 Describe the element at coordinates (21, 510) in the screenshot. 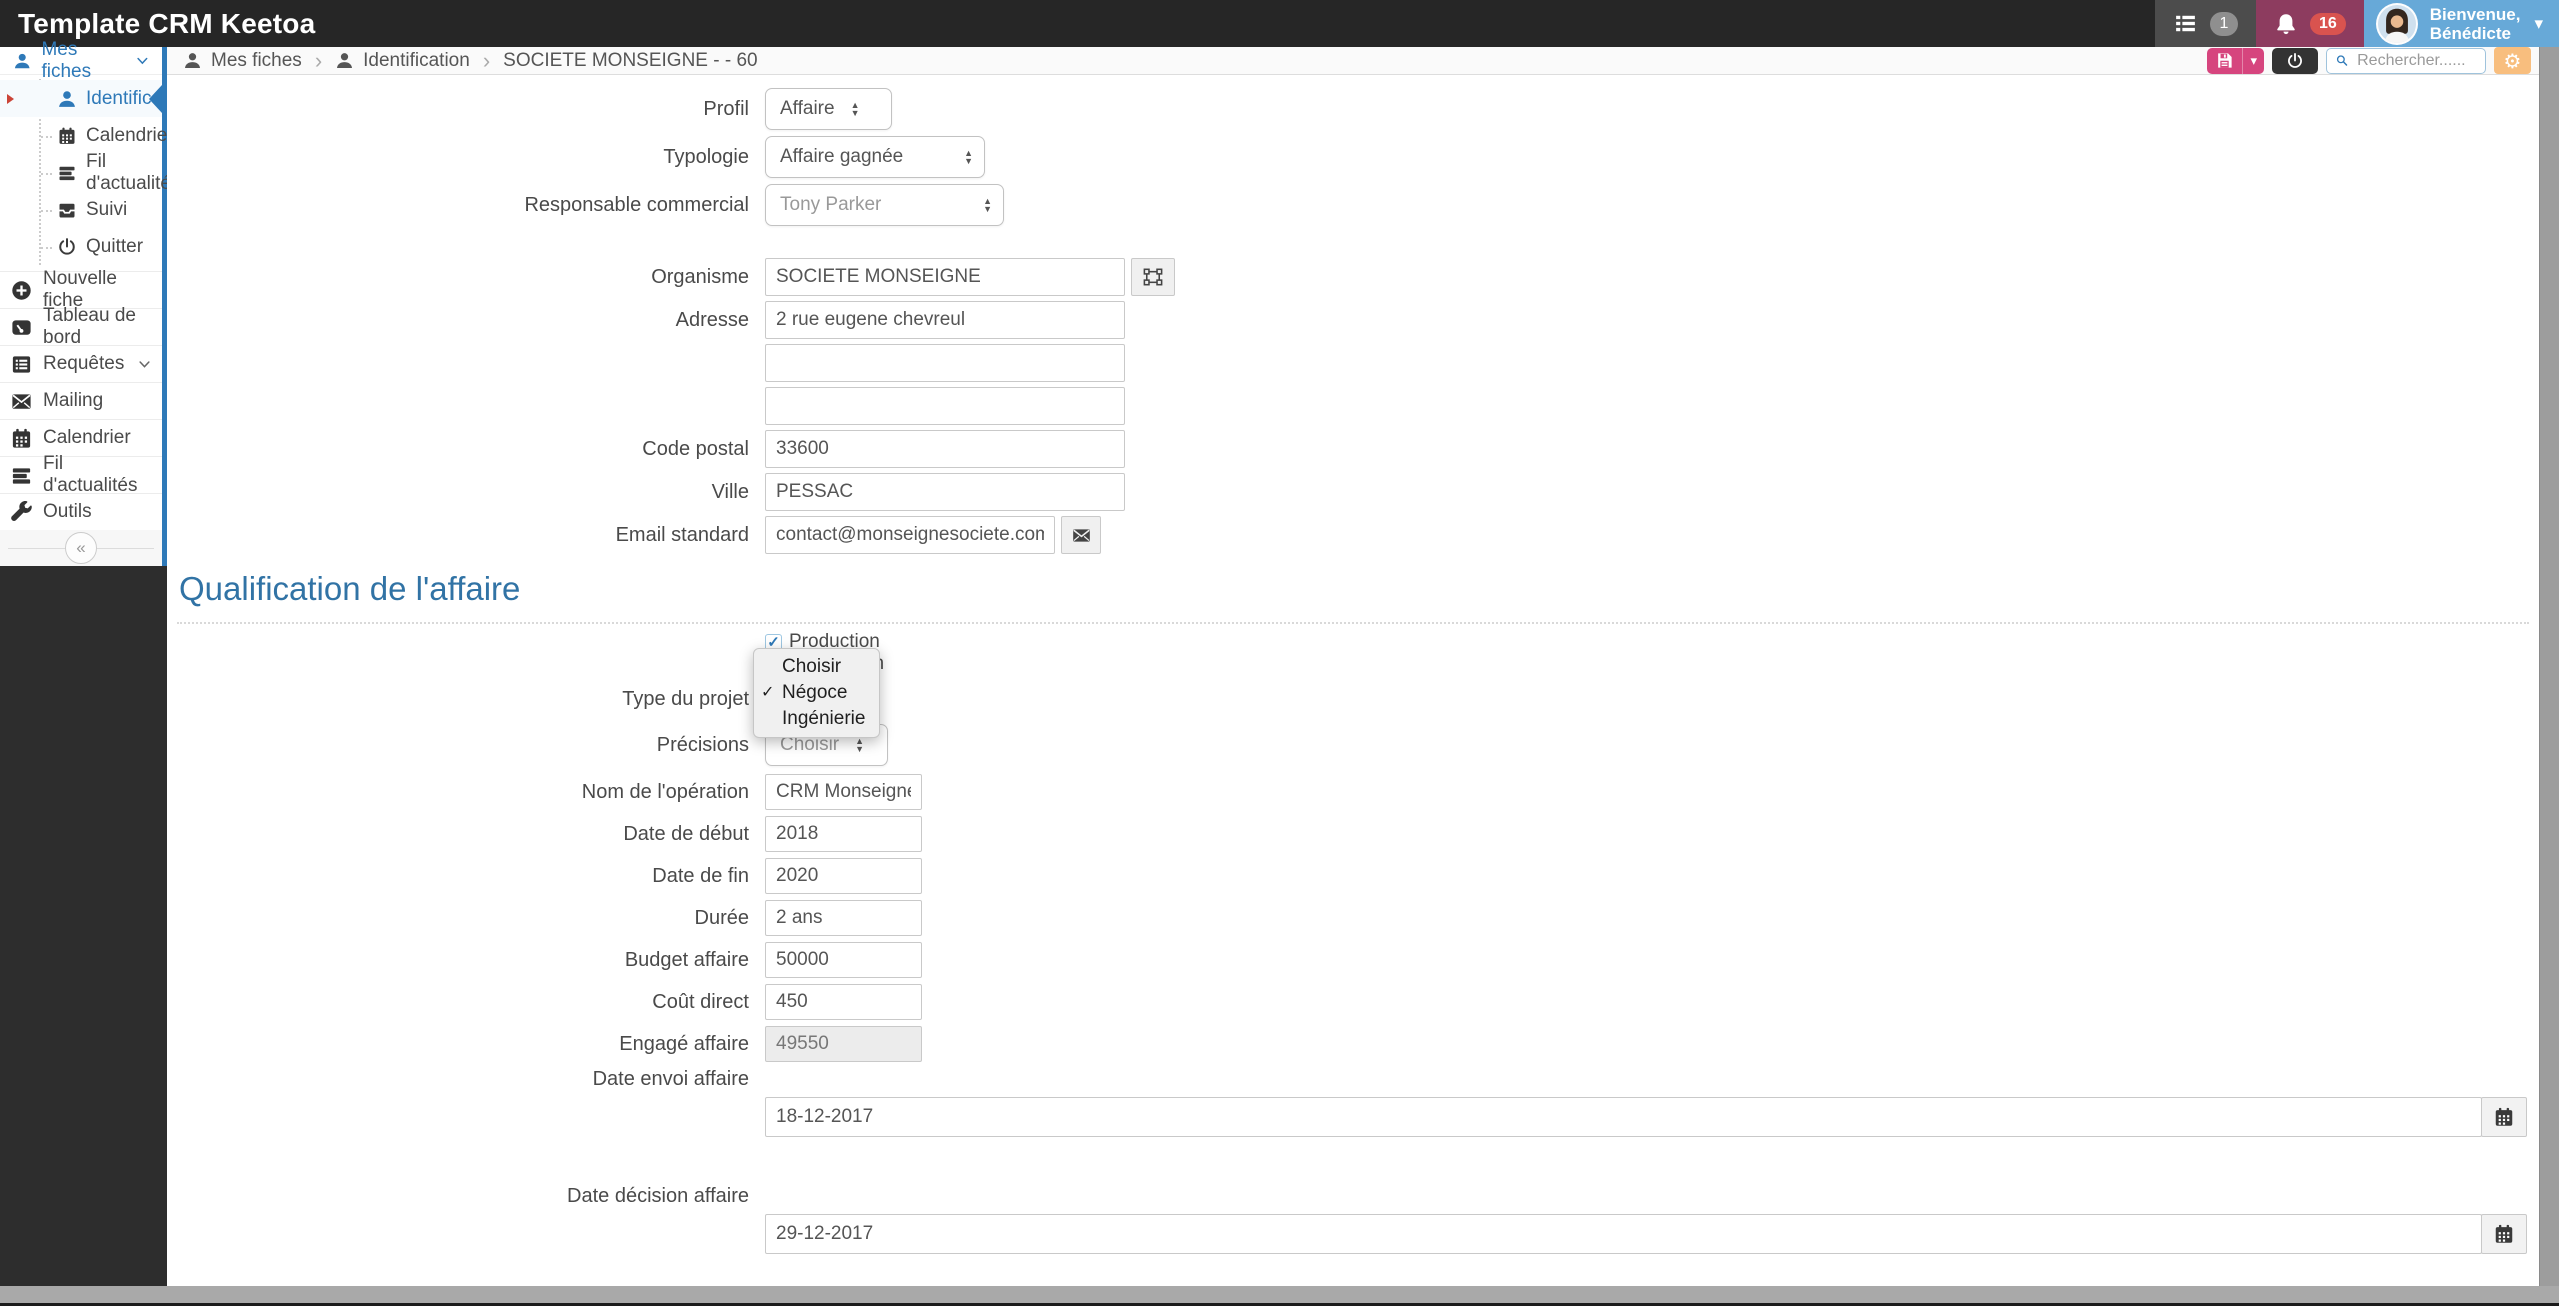

I see `wrench-icon` at that location.